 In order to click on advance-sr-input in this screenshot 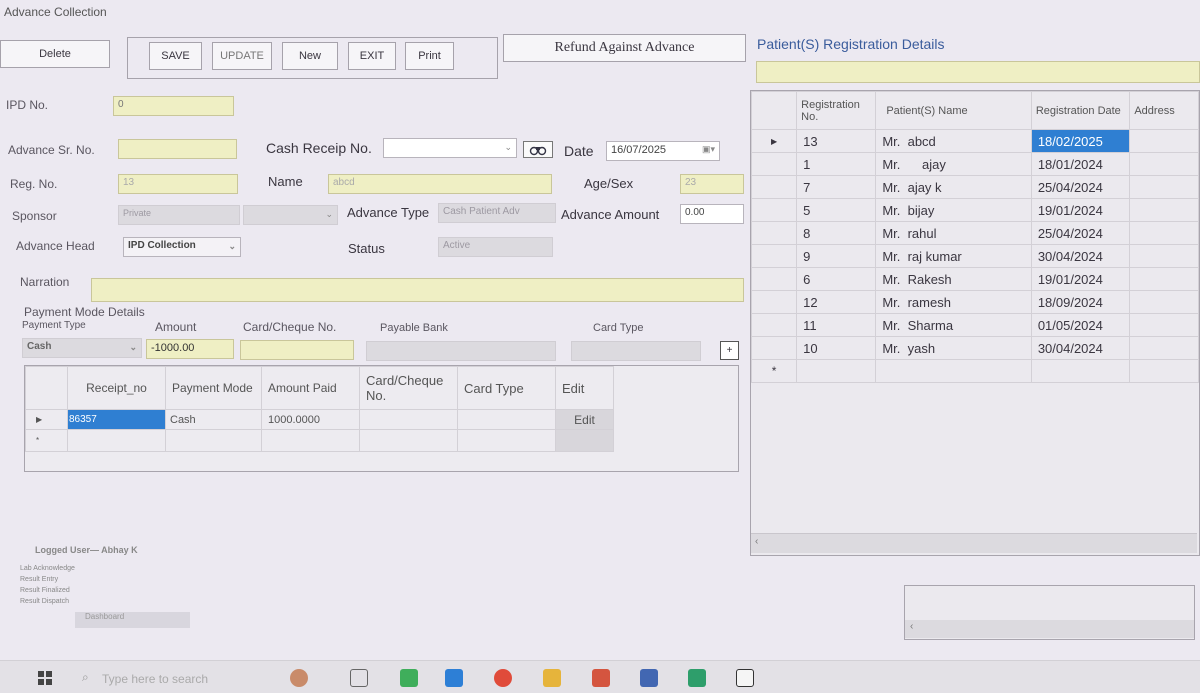, I will do `click(177, 149)`.